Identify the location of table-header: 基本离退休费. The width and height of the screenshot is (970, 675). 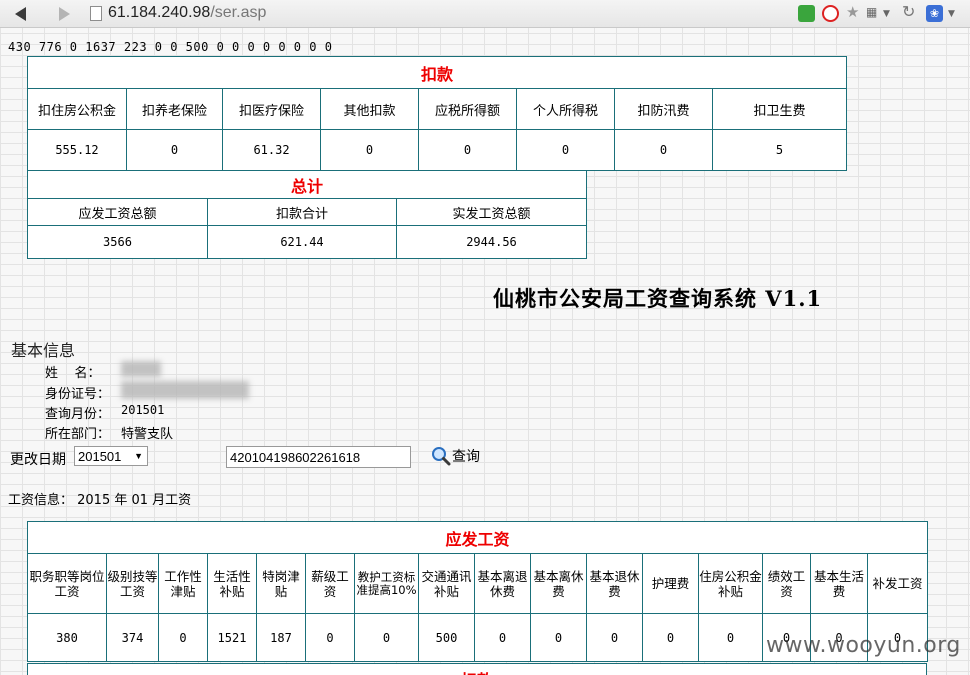
(502, 583).